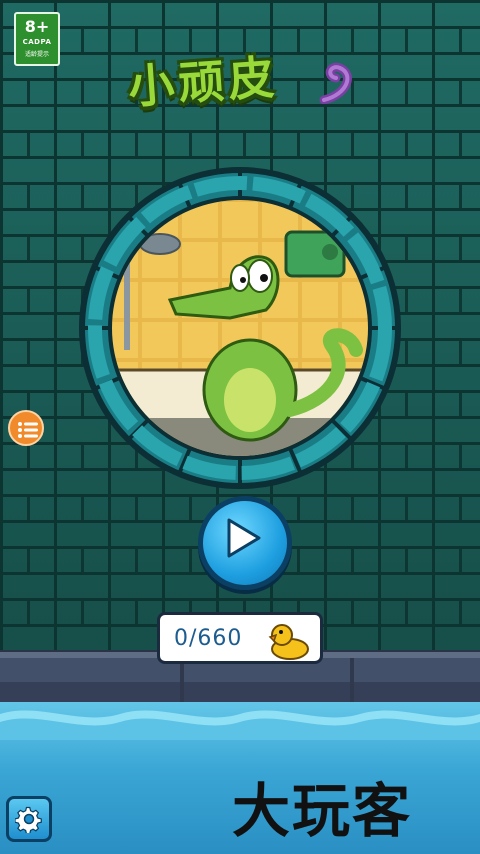 Image resolution: width=480 pixels, height=854 pixels. I want to click on gear-icon, so click(28, 819).